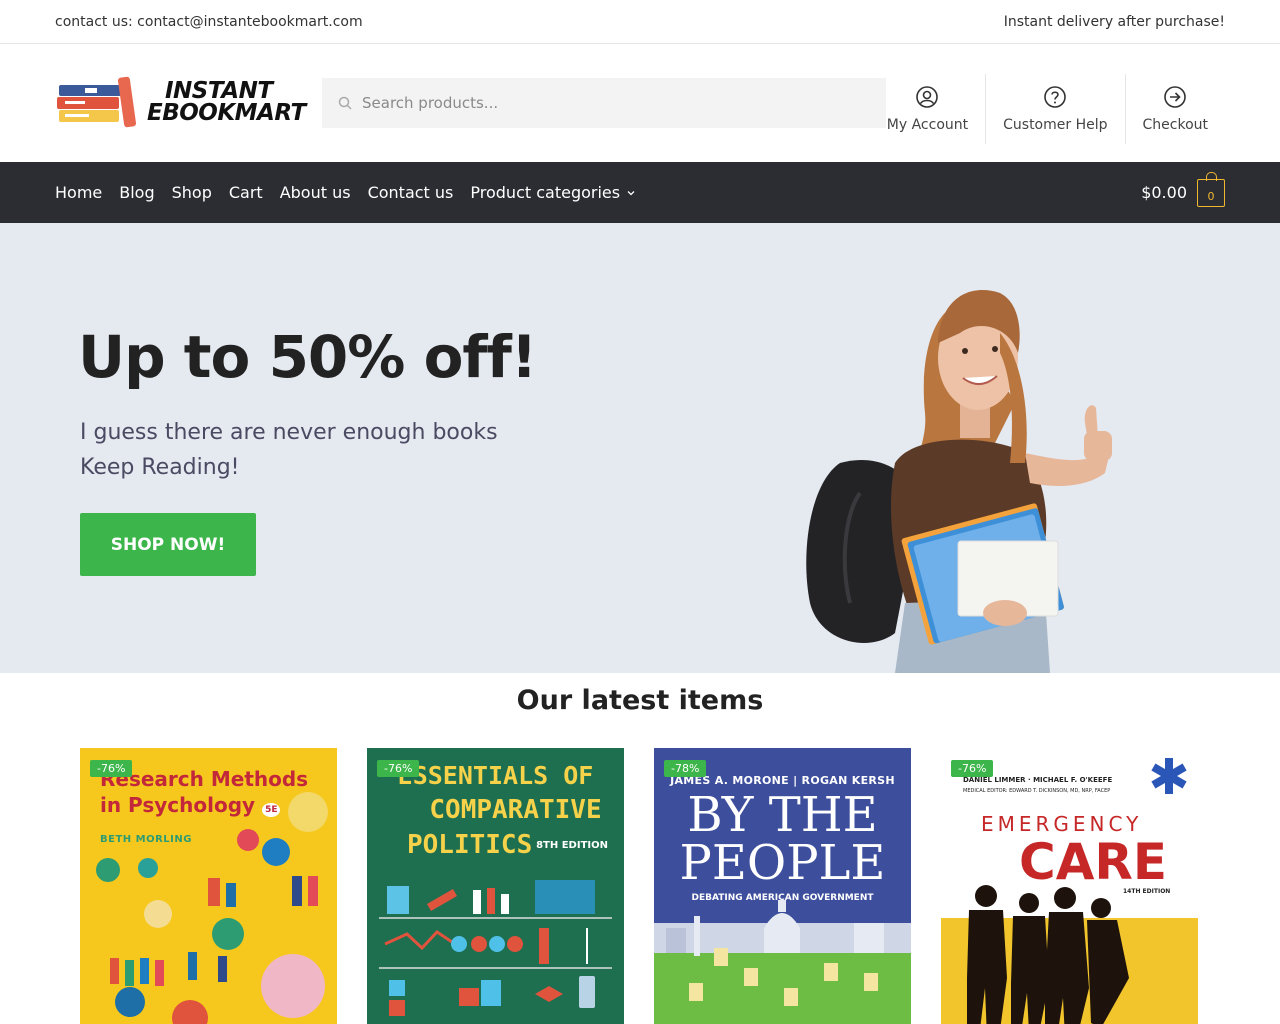 This screenshot has height=1024, width=1280. I want to click on cart-total: $0.00, so click(1164, 192).